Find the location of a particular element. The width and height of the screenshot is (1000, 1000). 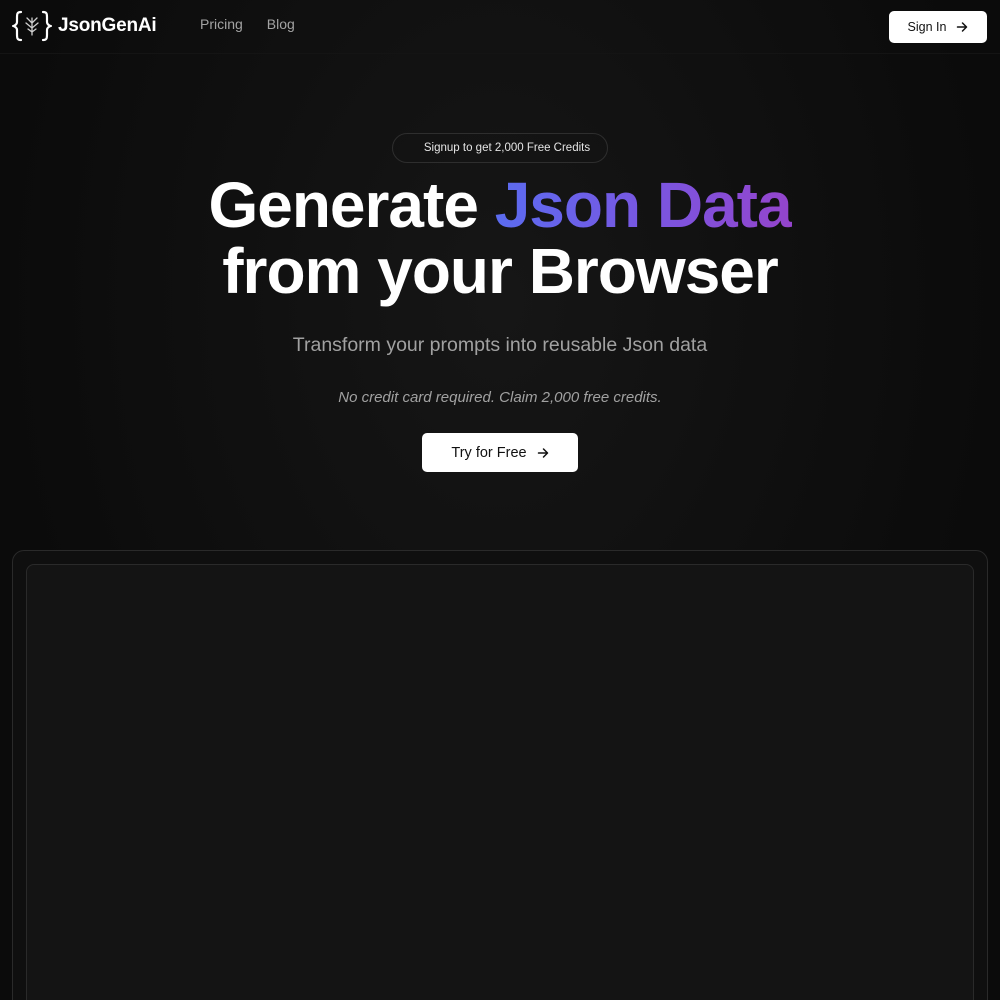

headline-part2: from your Browser is located at coordinates (500, 271).